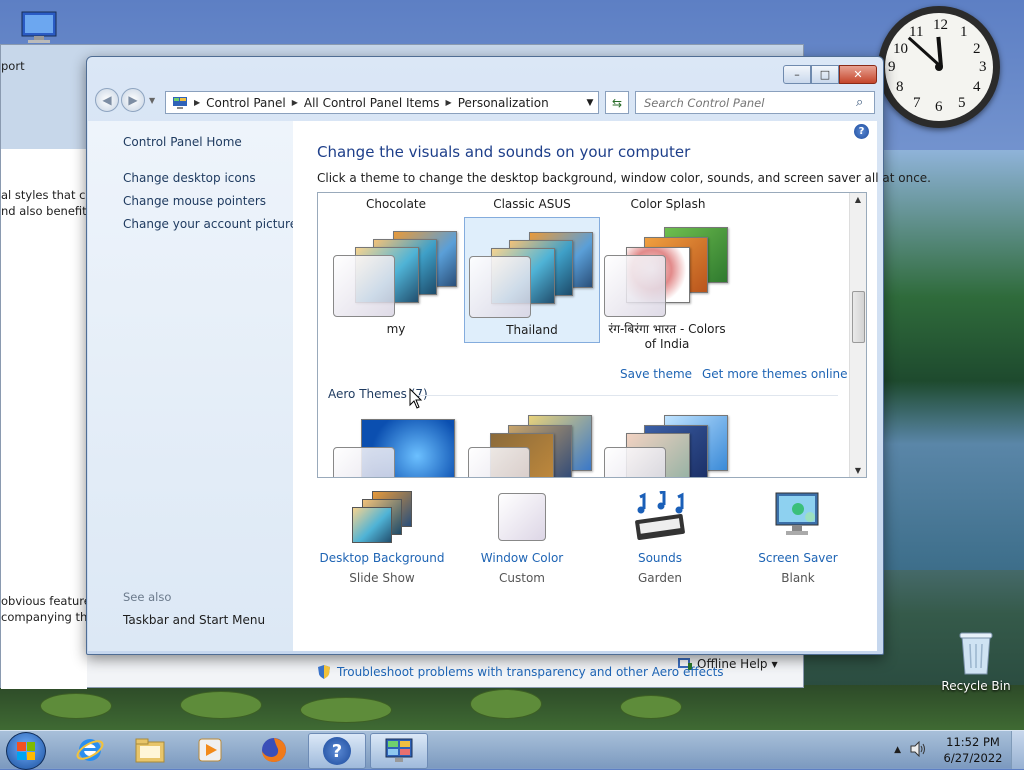  I want to click on background-text-line: obvious features, so click(44, 601).